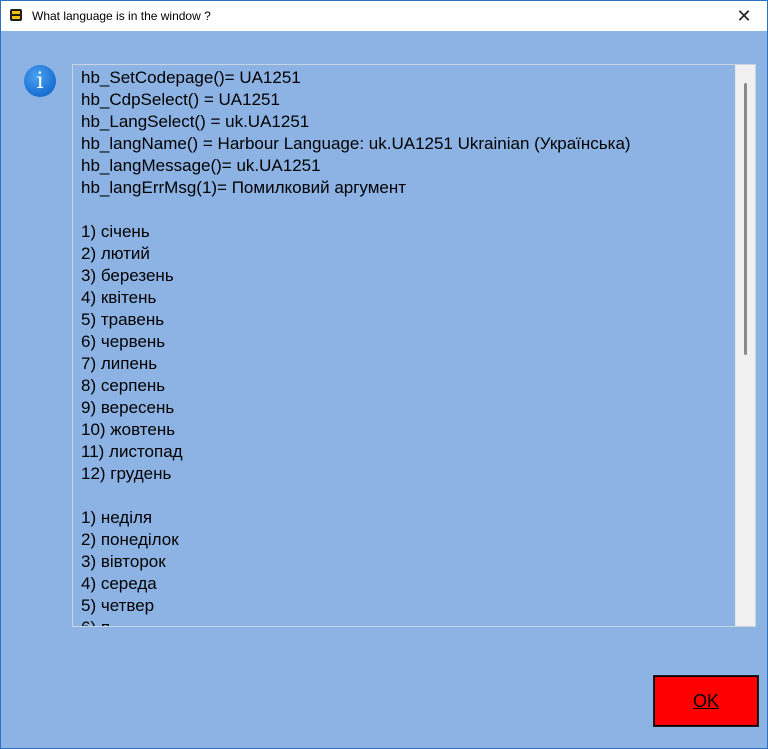 The width and height of the screenshot is (768, 749). What do you see at coordinates (191, 77) in the screenshot?
I see `message-line: hb_SetCodepage()= UA1251` at bounding box center [191, 77].